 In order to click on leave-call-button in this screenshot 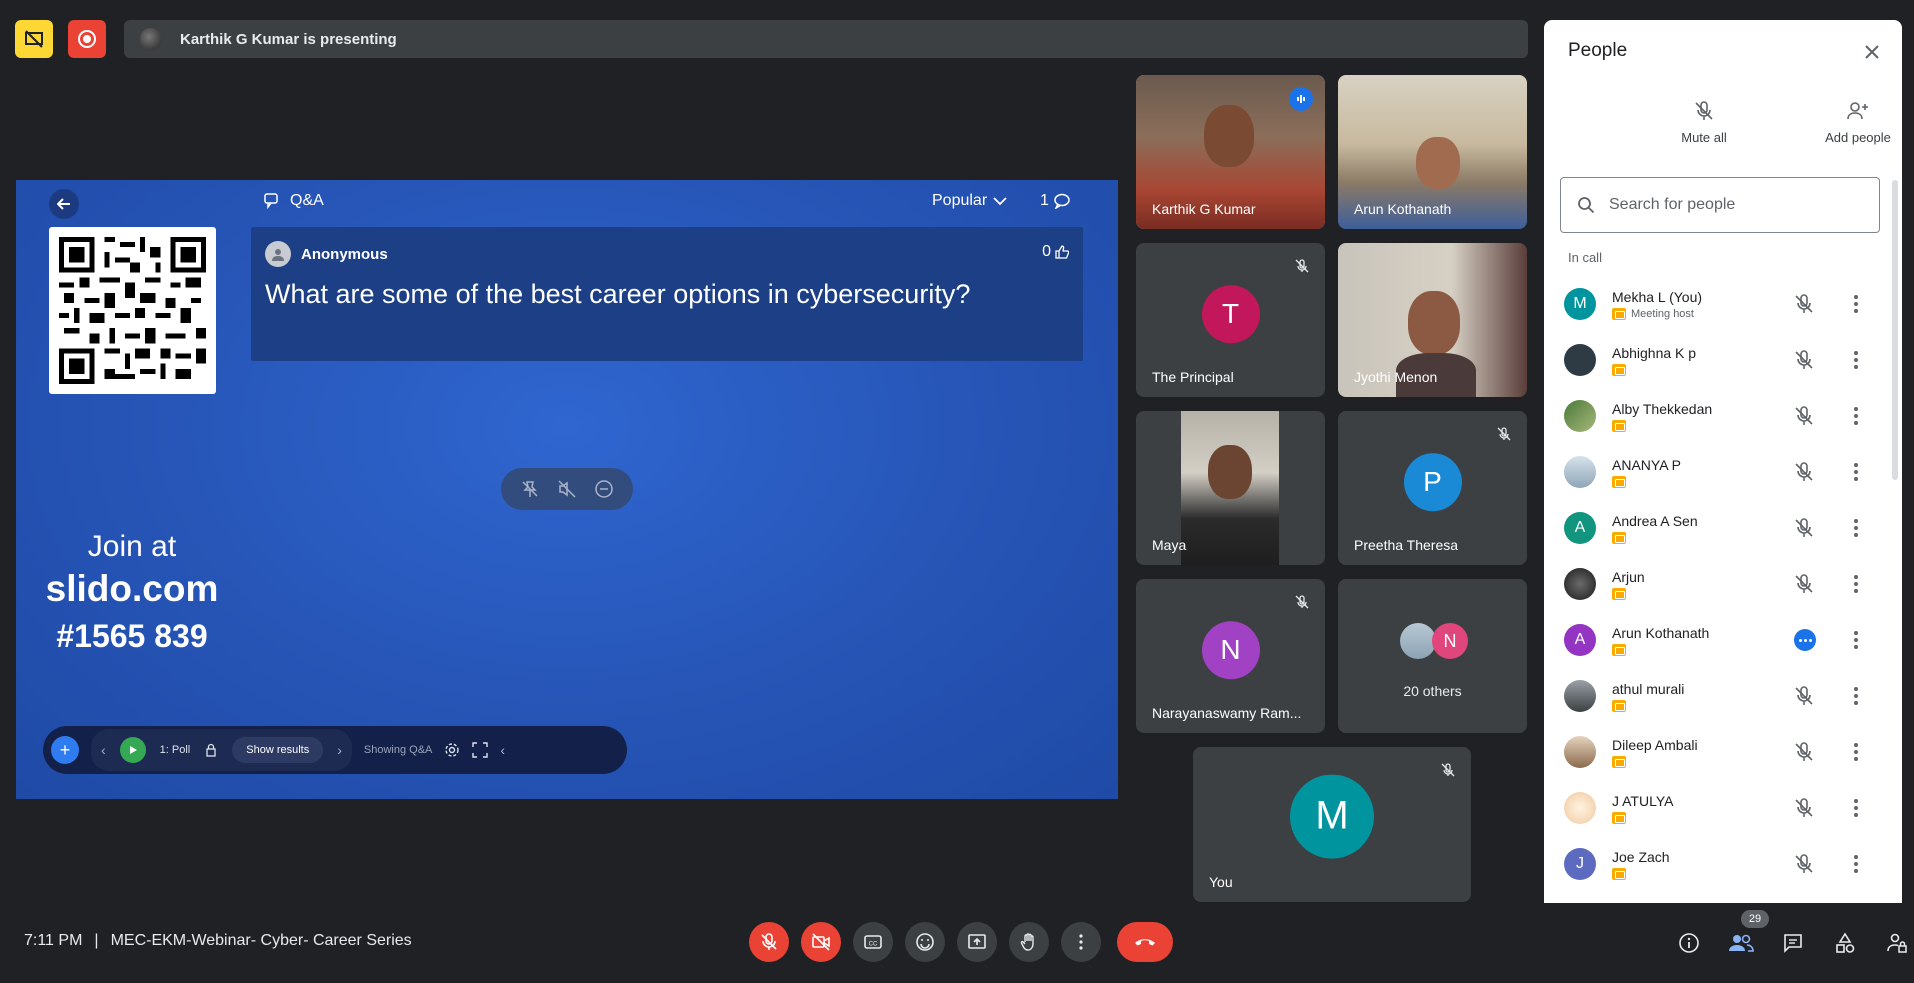, I will do `click(1145, 942)`.